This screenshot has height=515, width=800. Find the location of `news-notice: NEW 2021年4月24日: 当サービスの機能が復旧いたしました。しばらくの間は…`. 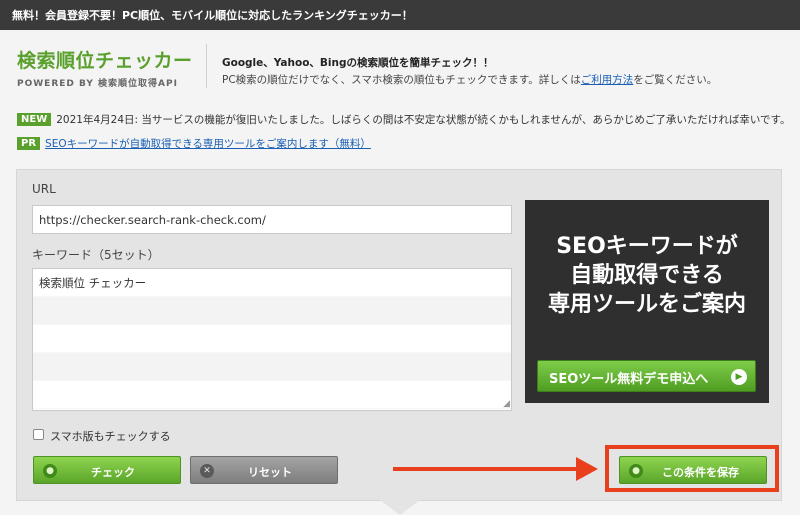

news-notice: NEW 2021年4月24日: 当サービスの機能が復旧いたしました。しばらくの間は… is located at coordinates (403, 119).